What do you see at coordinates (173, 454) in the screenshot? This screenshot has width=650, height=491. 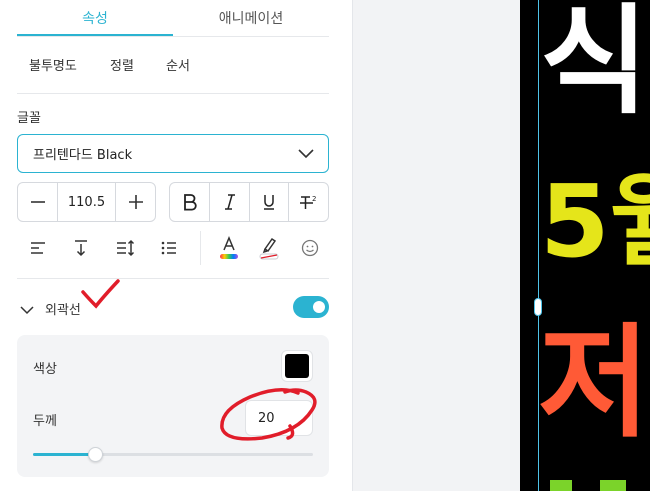 I see `outline-thickness-slider` at bounding box center [173, 454].